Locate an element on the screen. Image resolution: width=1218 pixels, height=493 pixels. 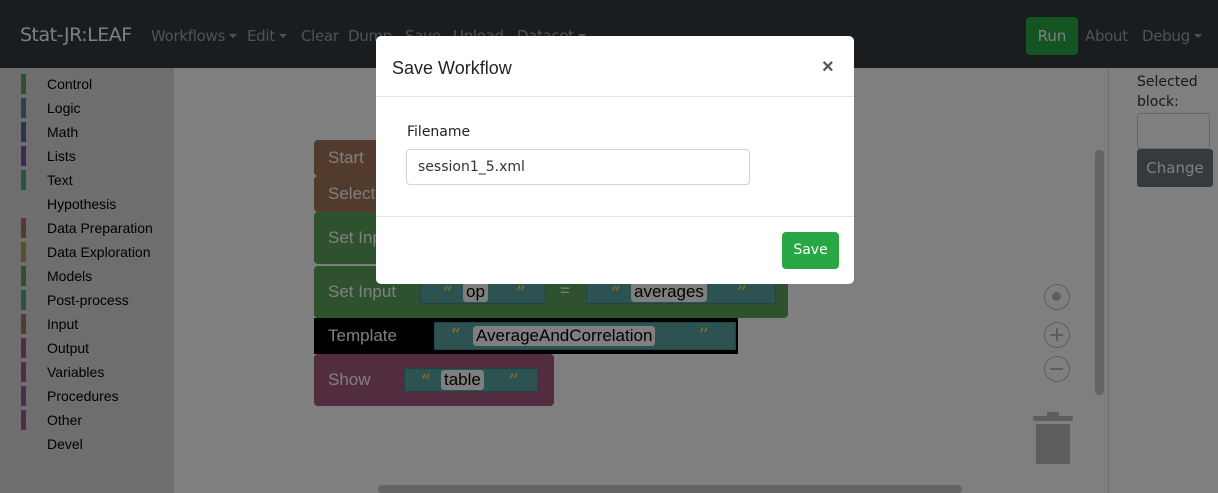
dialog-title: Save Workflow is located at coordinates (452, 68).